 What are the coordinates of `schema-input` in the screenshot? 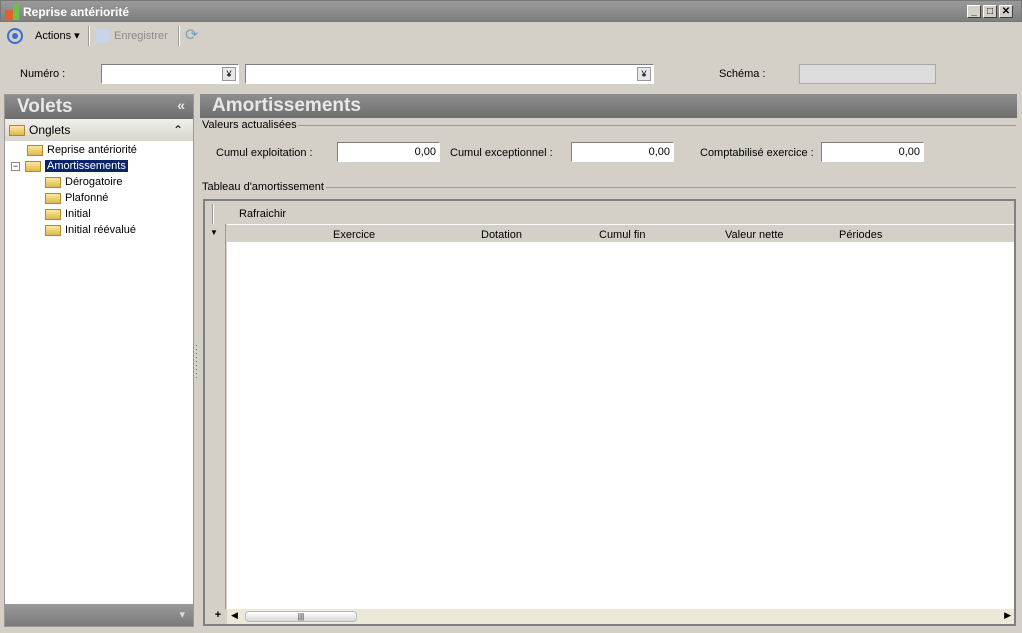 It's located at (867, 74).